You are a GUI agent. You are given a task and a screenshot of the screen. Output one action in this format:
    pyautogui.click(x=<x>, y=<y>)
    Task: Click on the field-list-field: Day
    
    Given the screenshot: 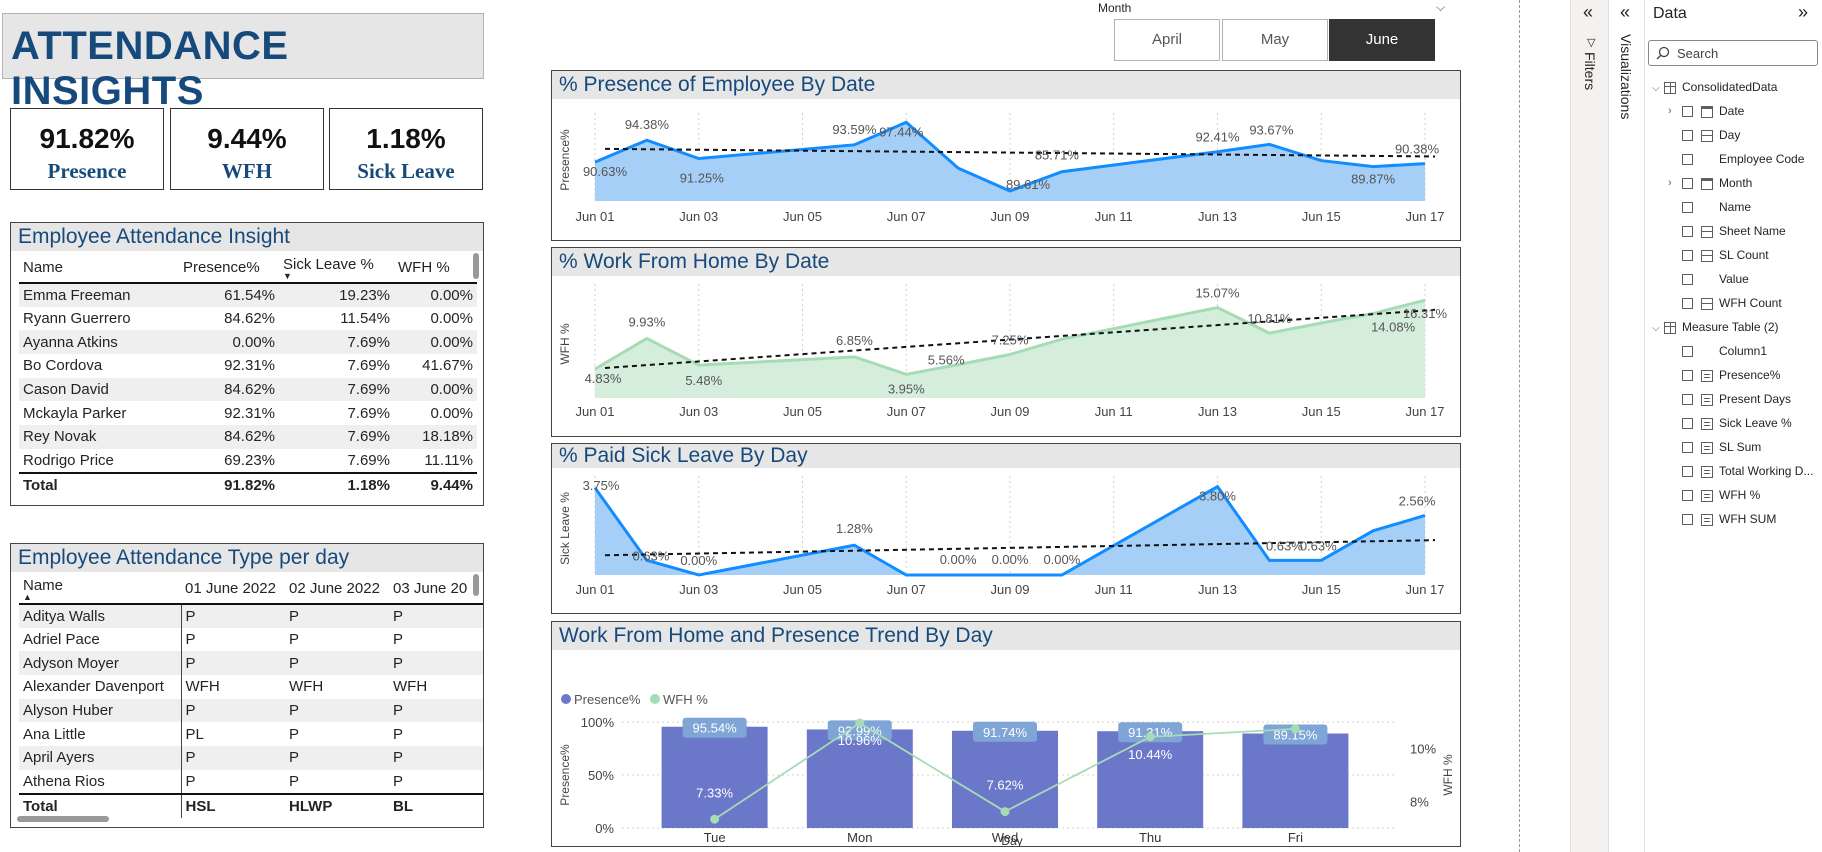 What is the action you would take?
    pyautogui.click(x=1704, y=135)
    